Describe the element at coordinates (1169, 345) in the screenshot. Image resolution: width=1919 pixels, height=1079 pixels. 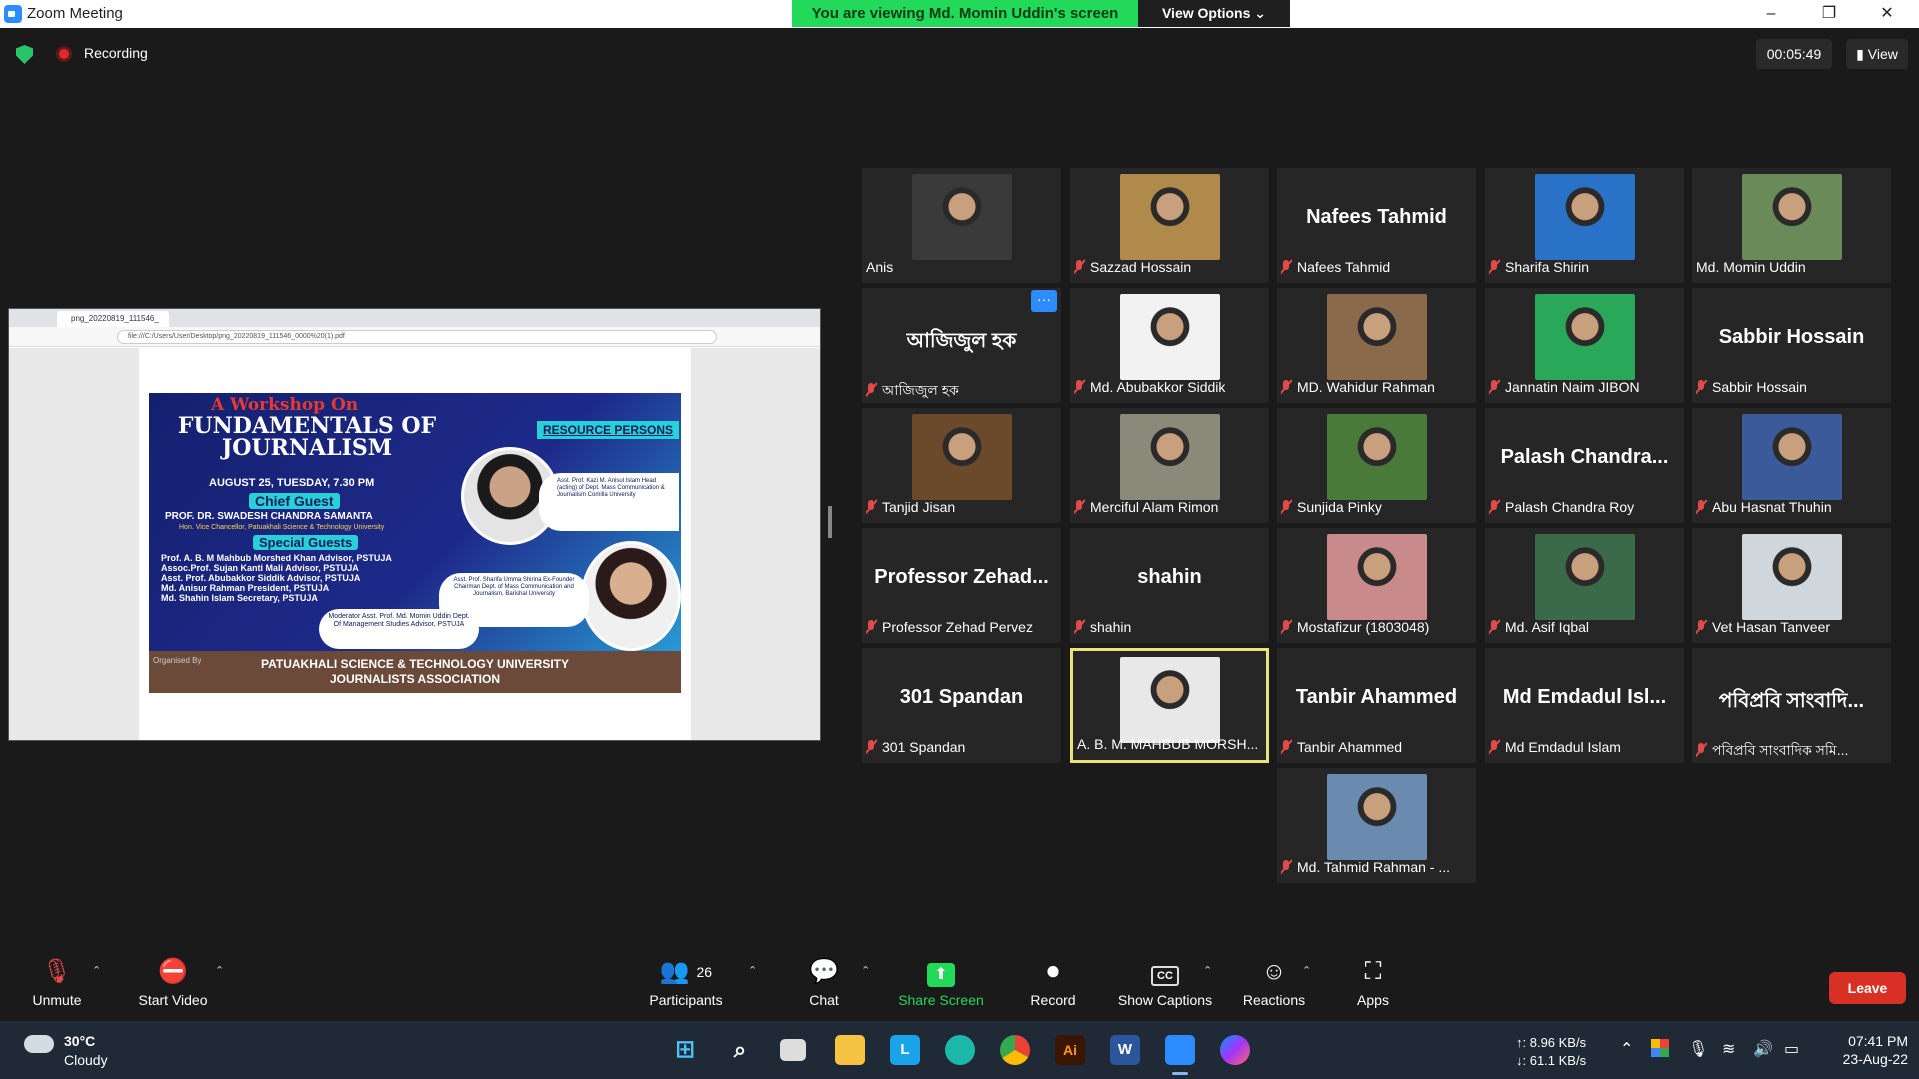
I see `participant-tile: Md. Abubakkor Siddik` at that location.